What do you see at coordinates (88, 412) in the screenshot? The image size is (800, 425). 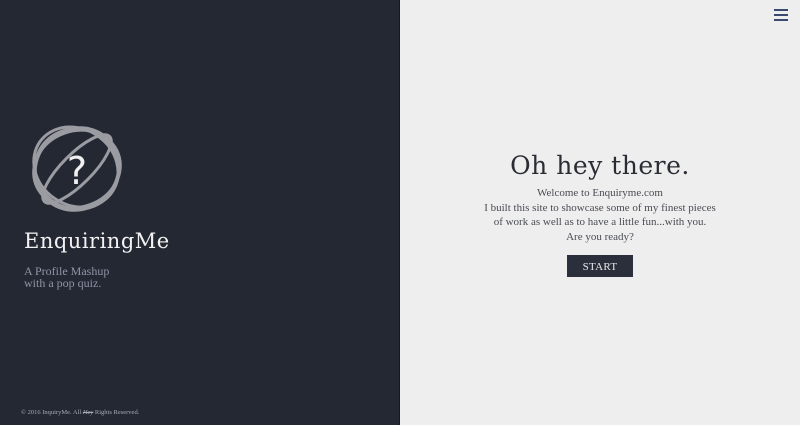 I see `footer-strike: Hey` at bounding box center [88, 412].